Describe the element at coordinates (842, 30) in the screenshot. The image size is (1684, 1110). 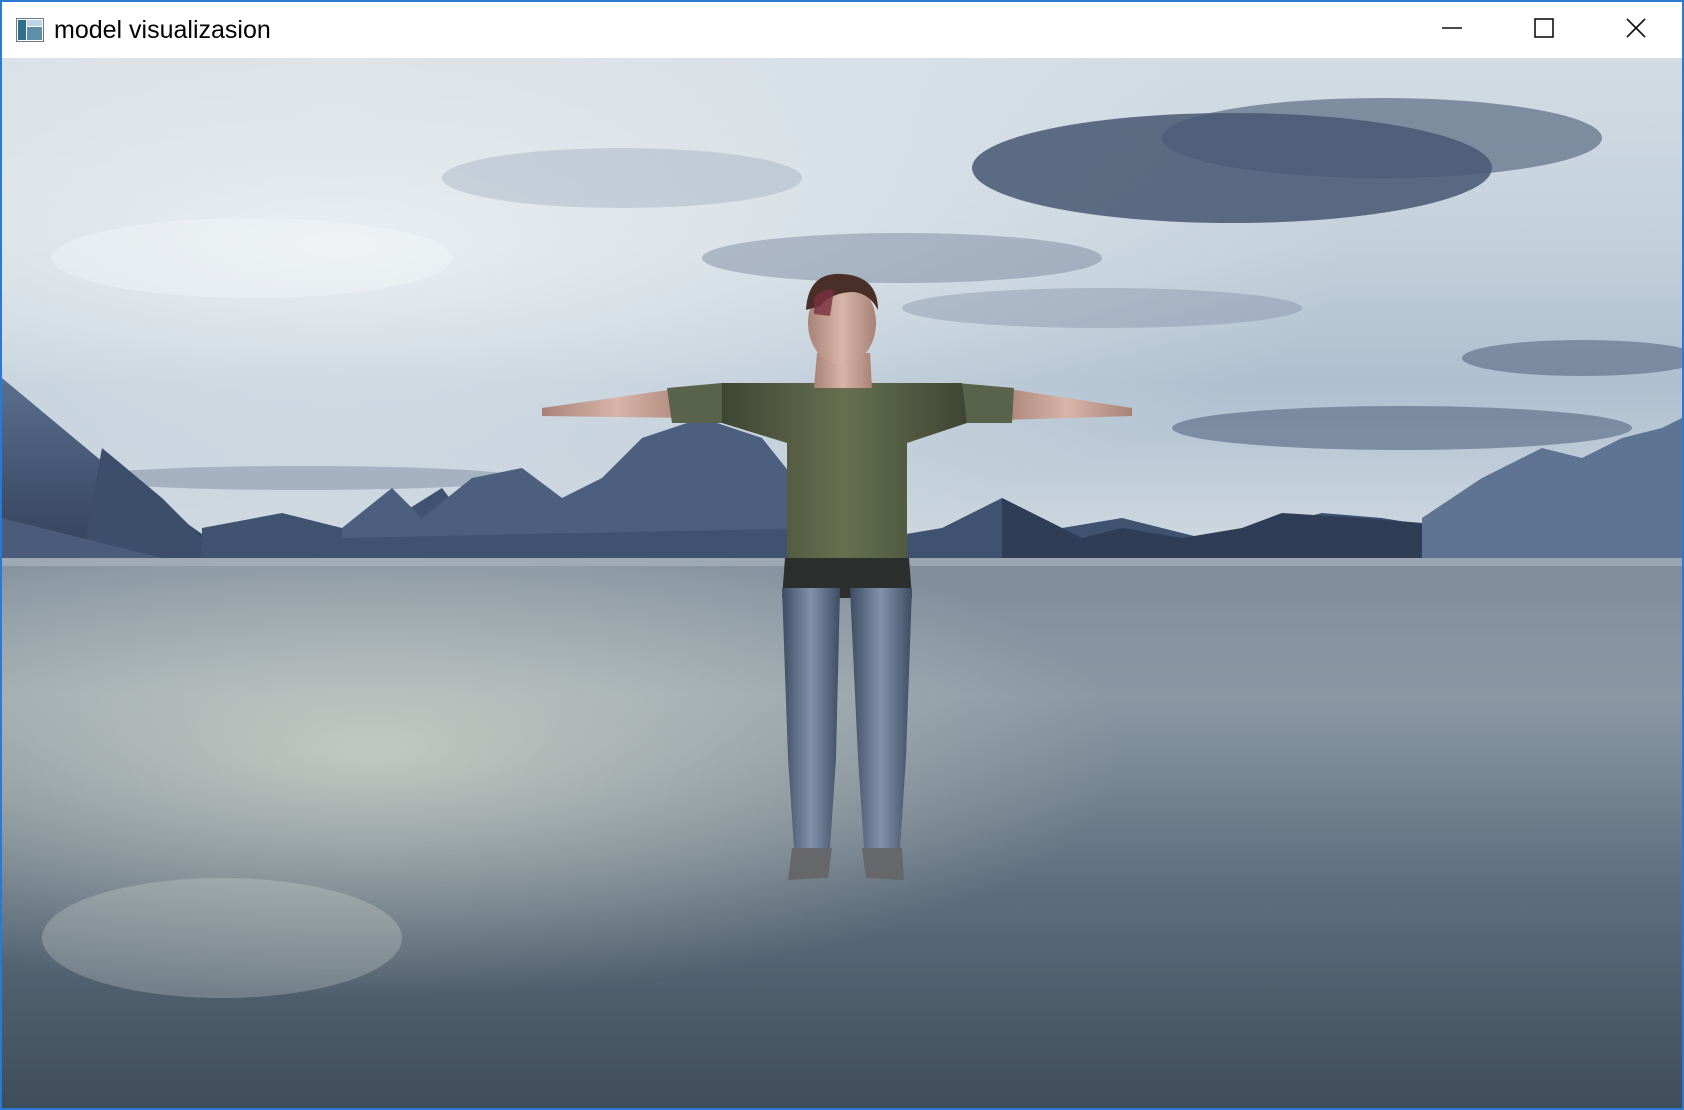
I see `title-bar: model visualizasion` at that location.